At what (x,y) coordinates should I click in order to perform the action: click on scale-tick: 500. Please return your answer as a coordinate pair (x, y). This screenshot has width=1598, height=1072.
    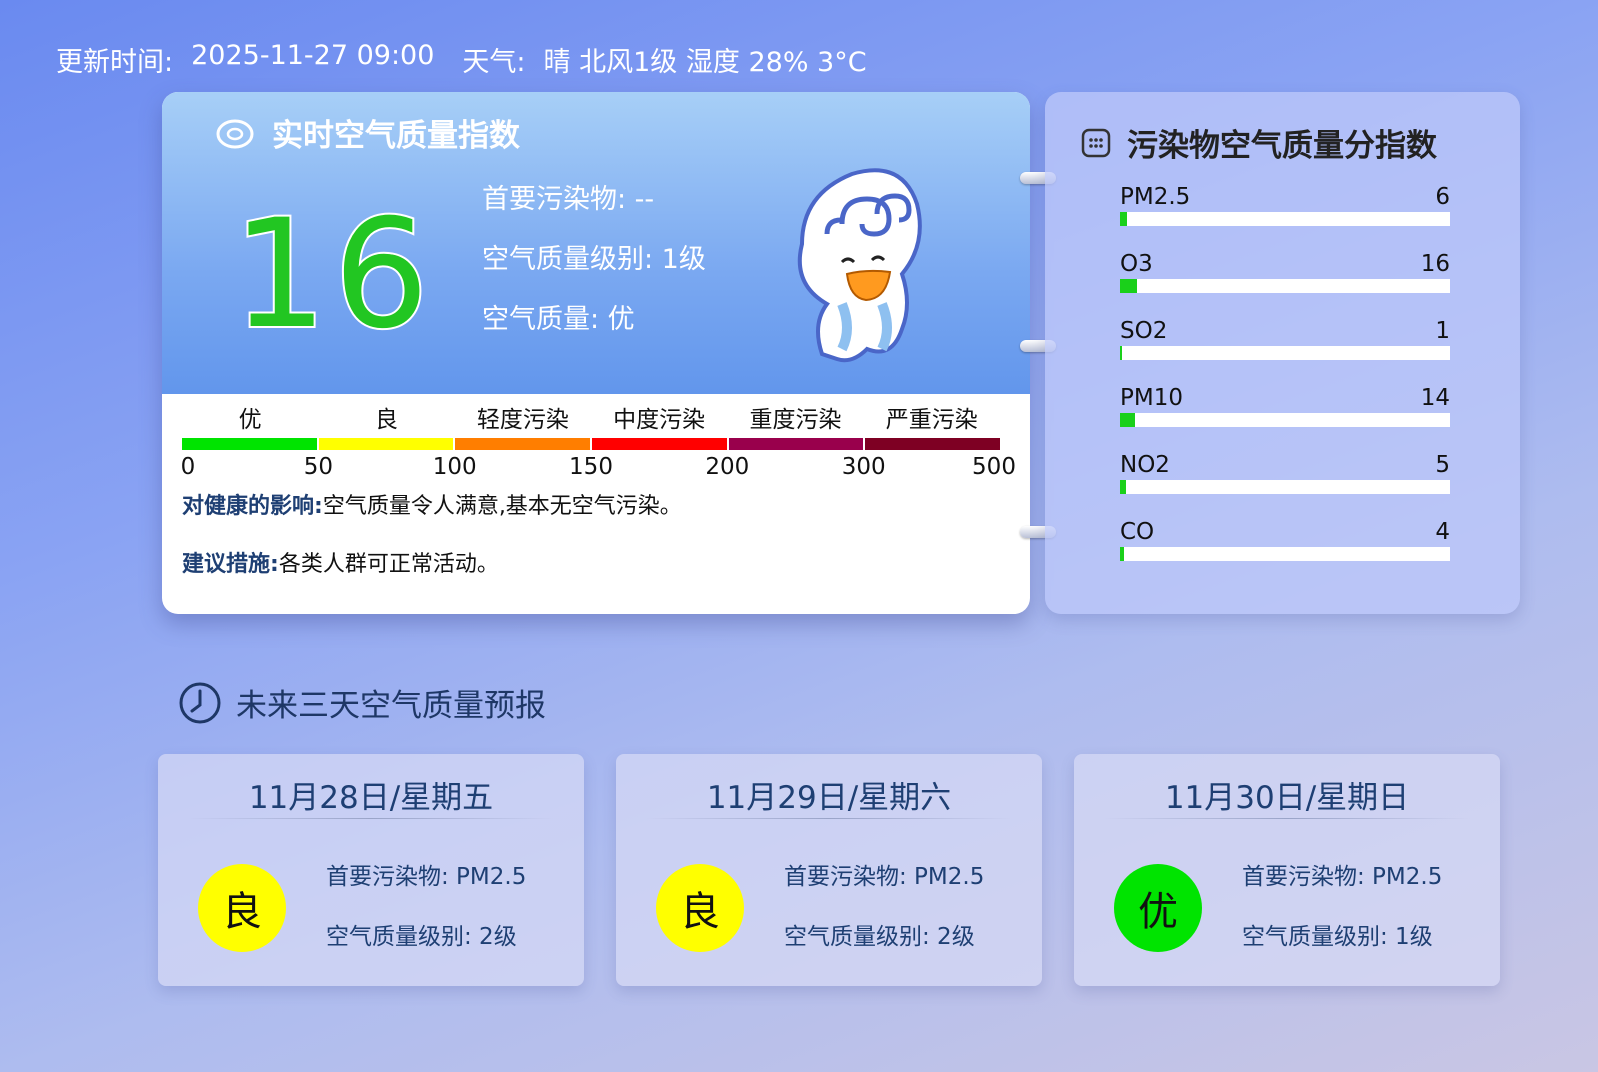
    Looking at the image, I should click on (994, 467).